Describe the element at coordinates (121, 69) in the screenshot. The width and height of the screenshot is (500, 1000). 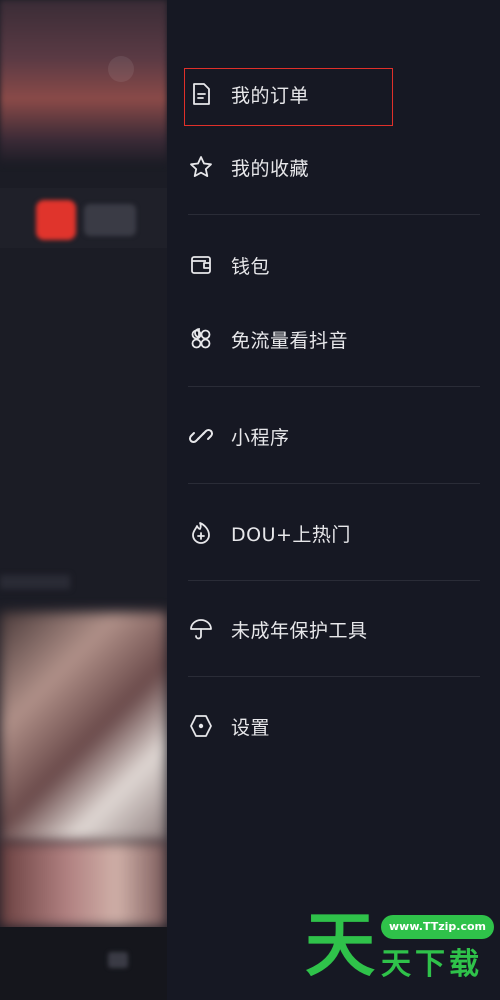
I see `blurred-close-icon` at that location.